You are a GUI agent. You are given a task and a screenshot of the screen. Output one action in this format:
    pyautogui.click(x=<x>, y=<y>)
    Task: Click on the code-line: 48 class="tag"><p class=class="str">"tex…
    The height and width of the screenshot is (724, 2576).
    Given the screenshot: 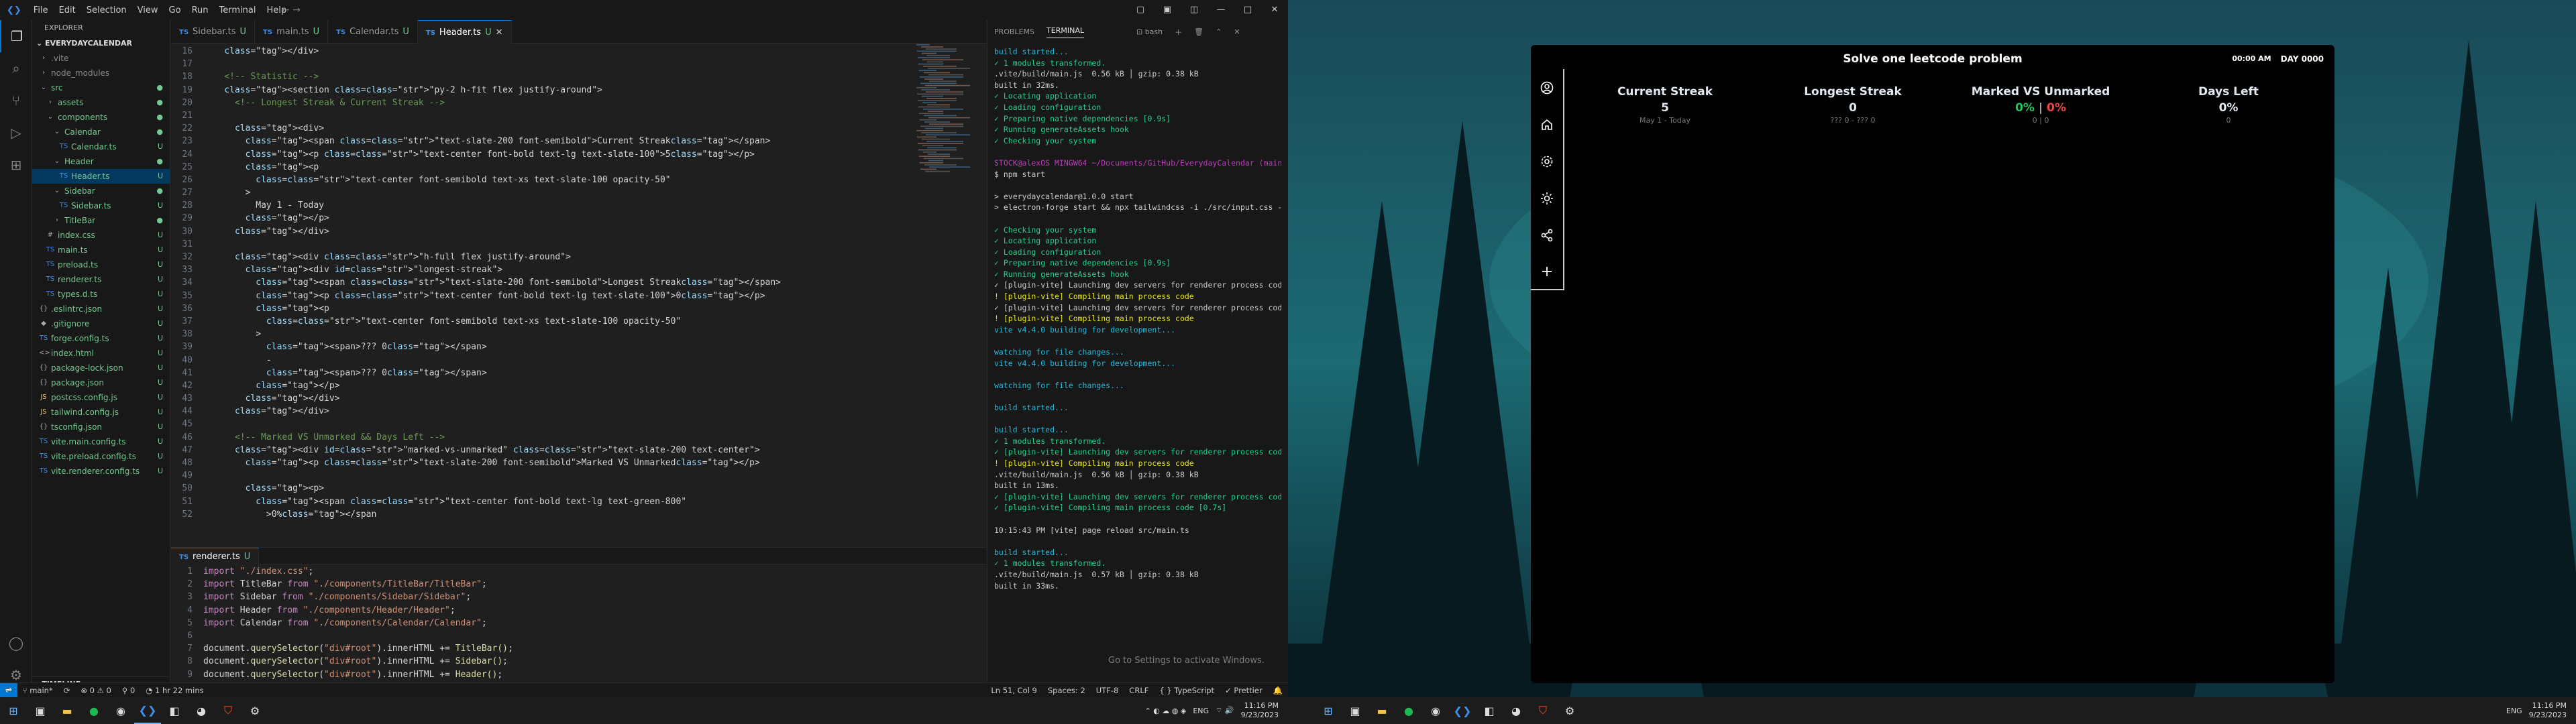 What is the action you would take?
    pyautogui.click(x=578, y=463)
    